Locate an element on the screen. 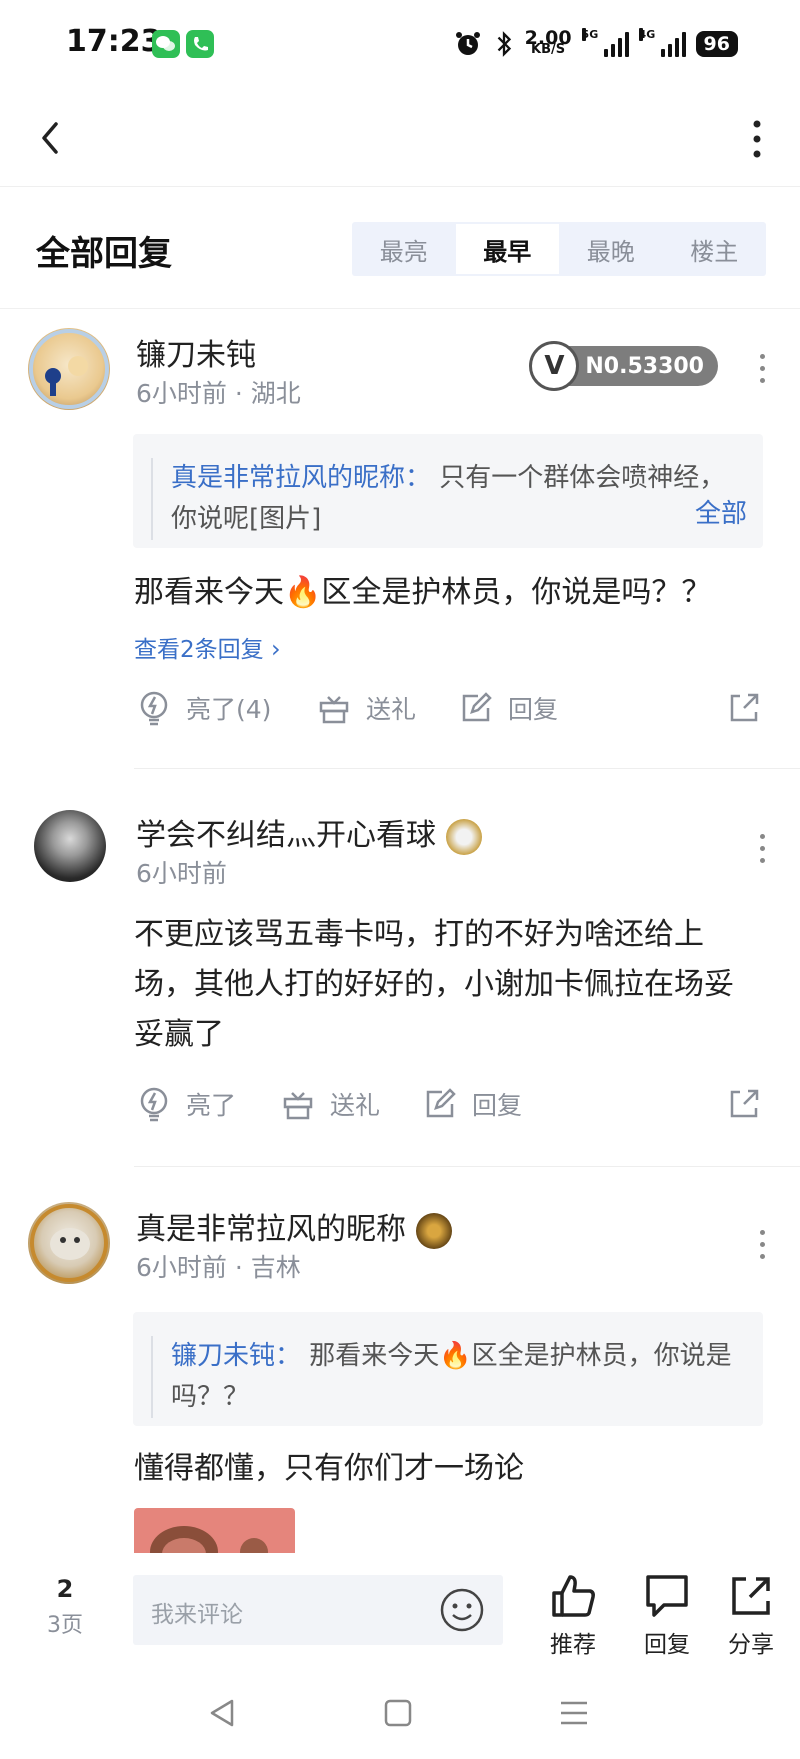 This screenshot has width=800, height=1759. username-text: 真是非常拉风的昵称 is located at coordinates (271, 1229).